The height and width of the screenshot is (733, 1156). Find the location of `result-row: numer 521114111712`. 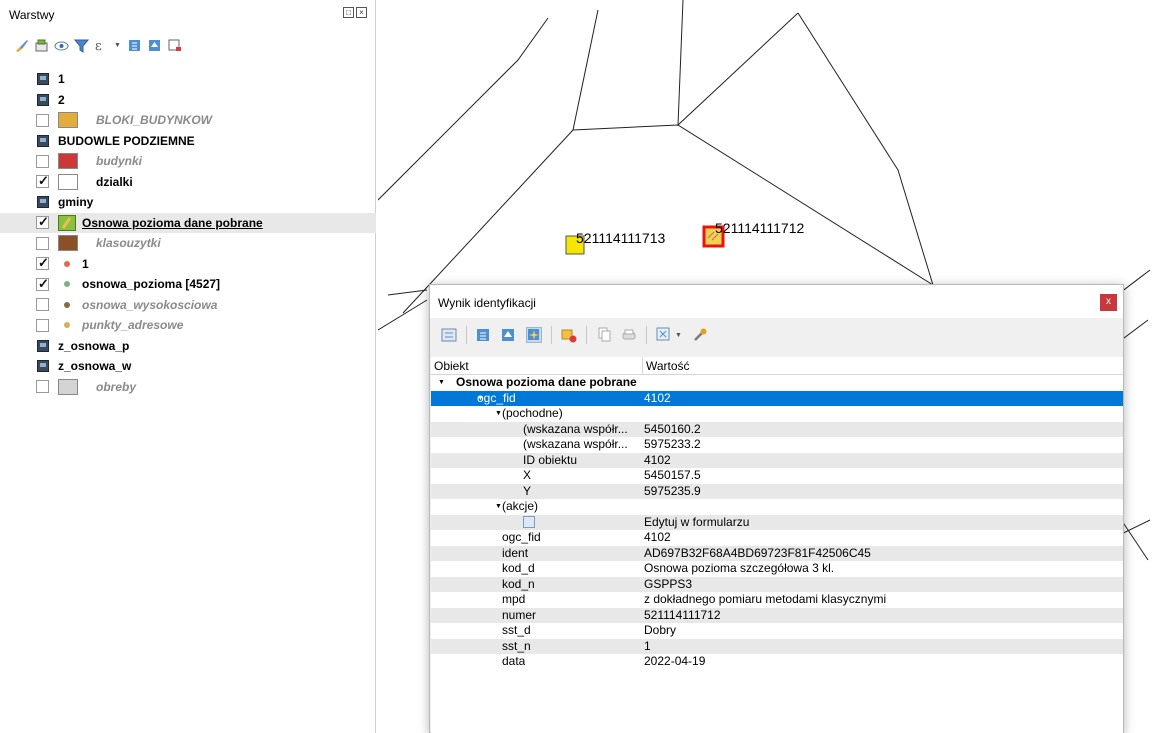

result-row: numer 521114111712 is located at coordinates (777, 615).